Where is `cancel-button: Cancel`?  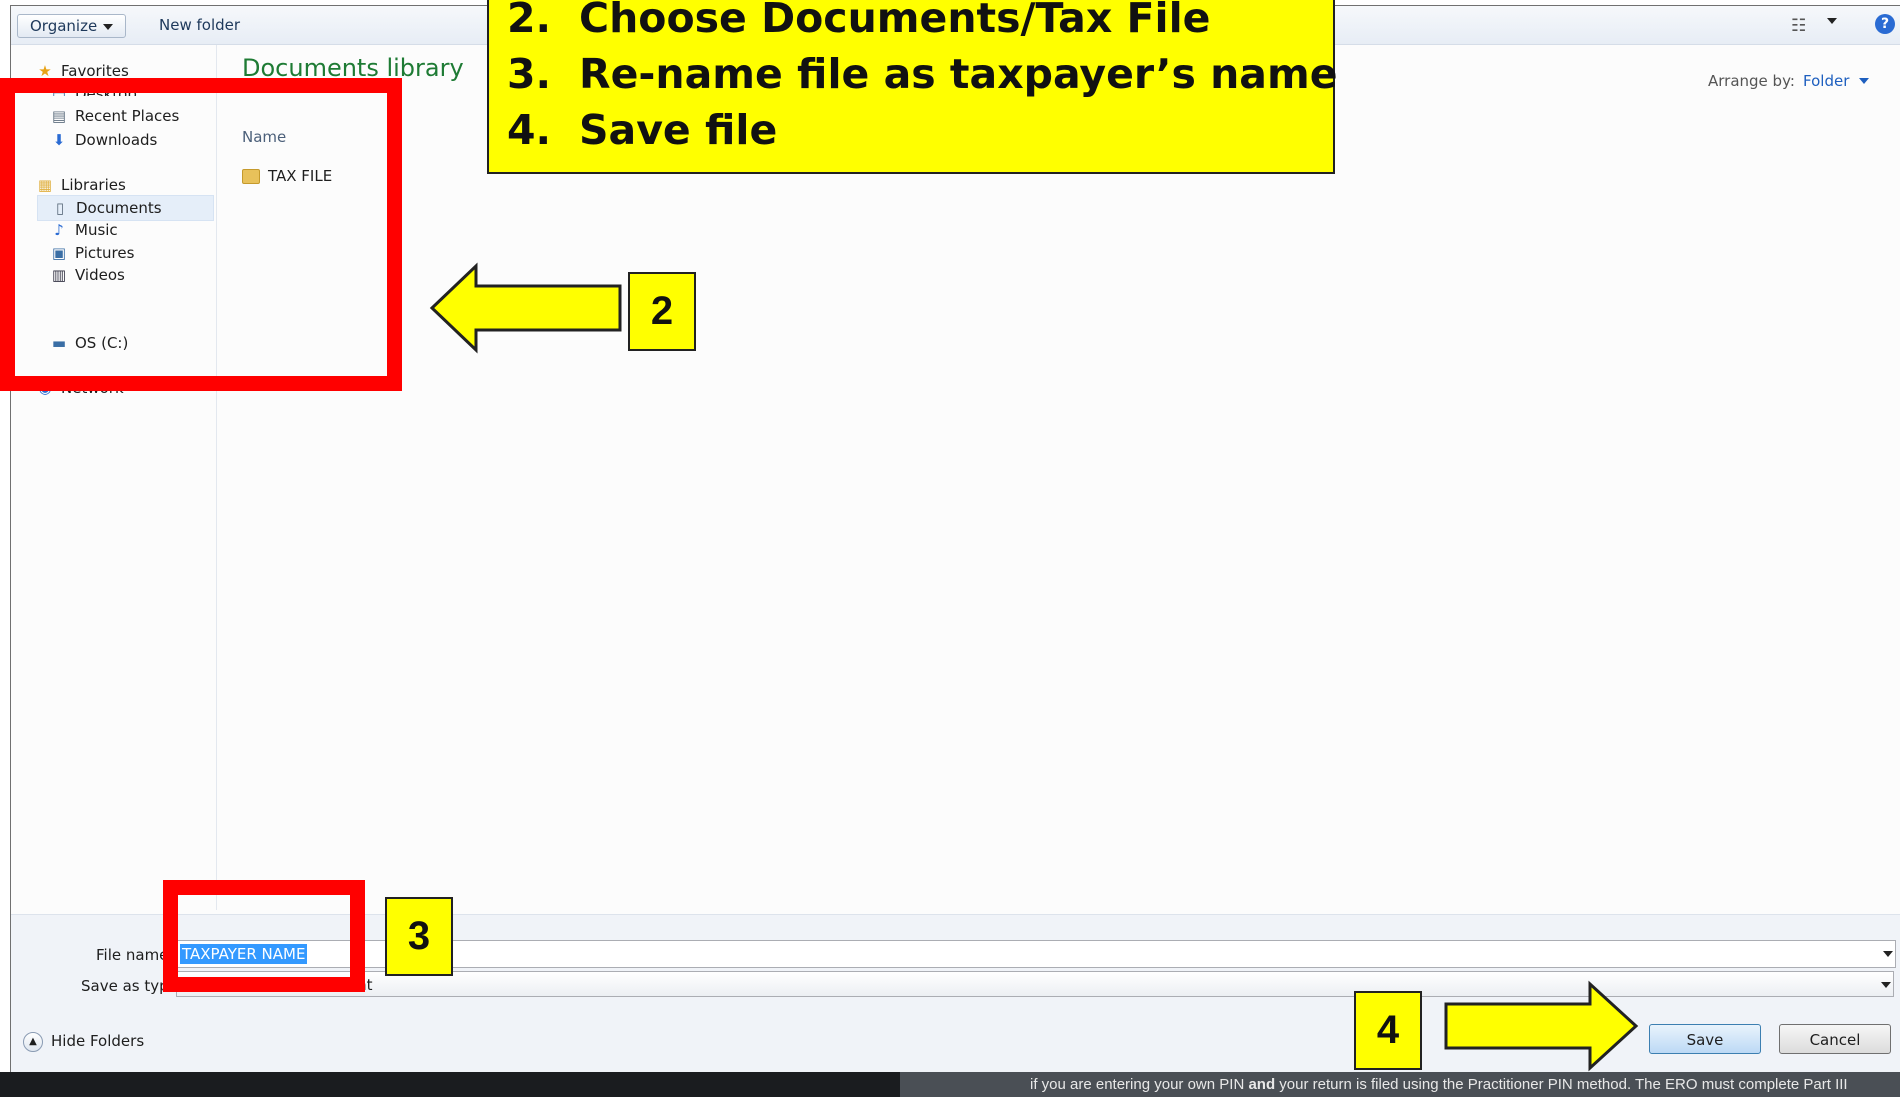 cancel-button: Cancel is located at coordinates (1835, 1039).